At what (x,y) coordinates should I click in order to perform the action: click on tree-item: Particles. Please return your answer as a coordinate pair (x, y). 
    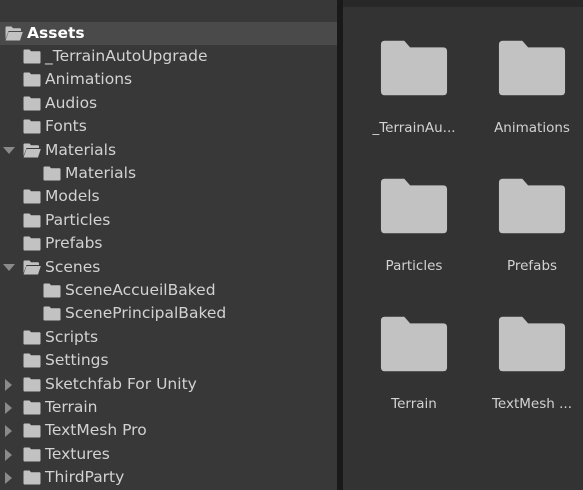
    Looking at the image, I should click on (168, 220).